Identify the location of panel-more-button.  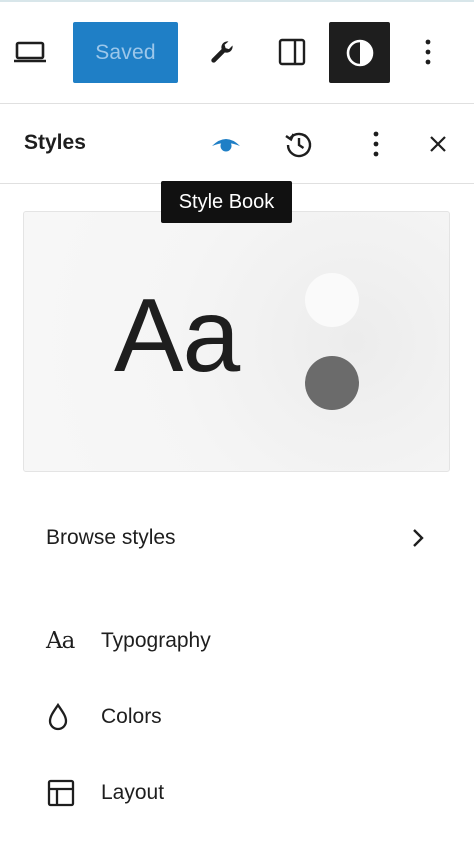
(376, 144).